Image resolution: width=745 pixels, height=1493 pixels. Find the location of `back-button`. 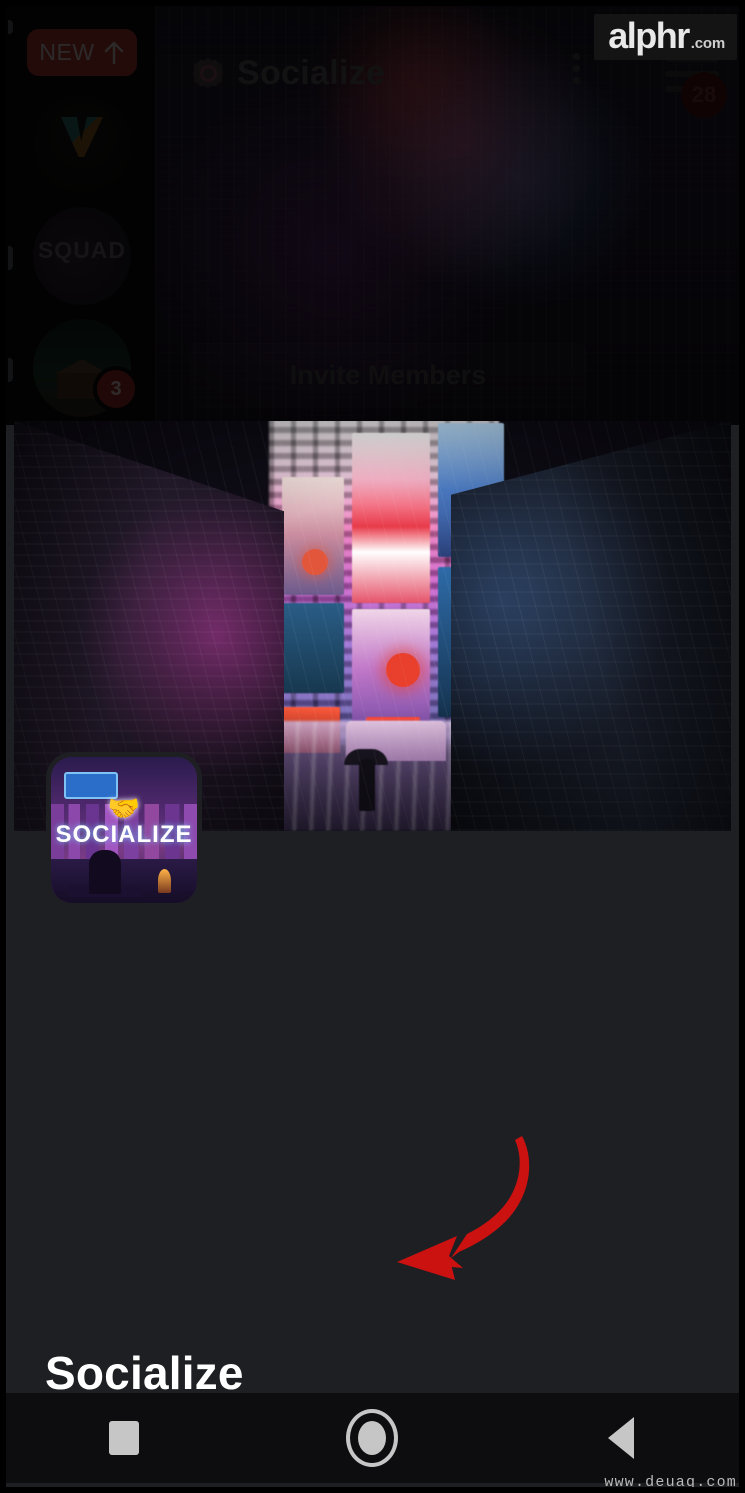

back-button is located at coordinates (621, 1438).